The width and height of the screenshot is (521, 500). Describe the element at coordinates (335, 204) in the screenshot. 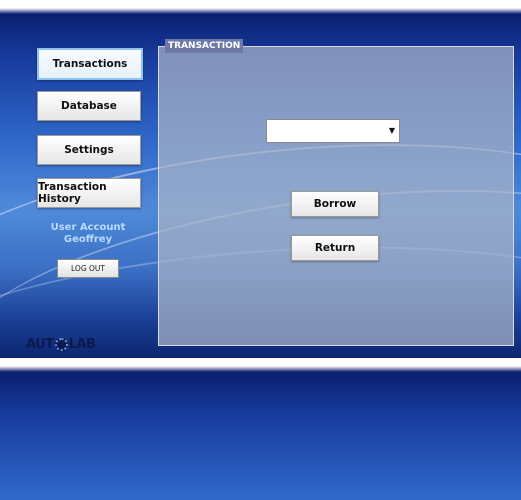

I see `borrow-button: Borrow` at that location.